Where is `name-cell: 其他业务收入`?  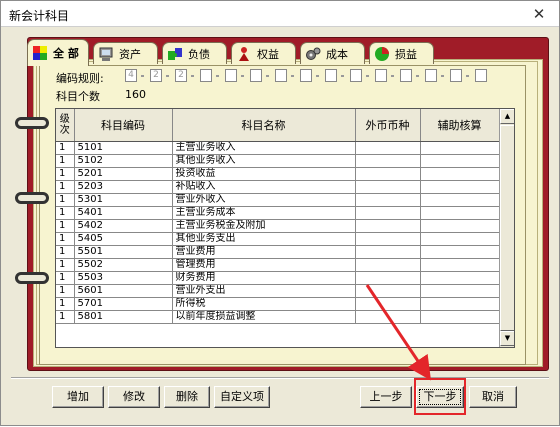 name-cell: 其他业务收入 is located at coordinates (264, 161).